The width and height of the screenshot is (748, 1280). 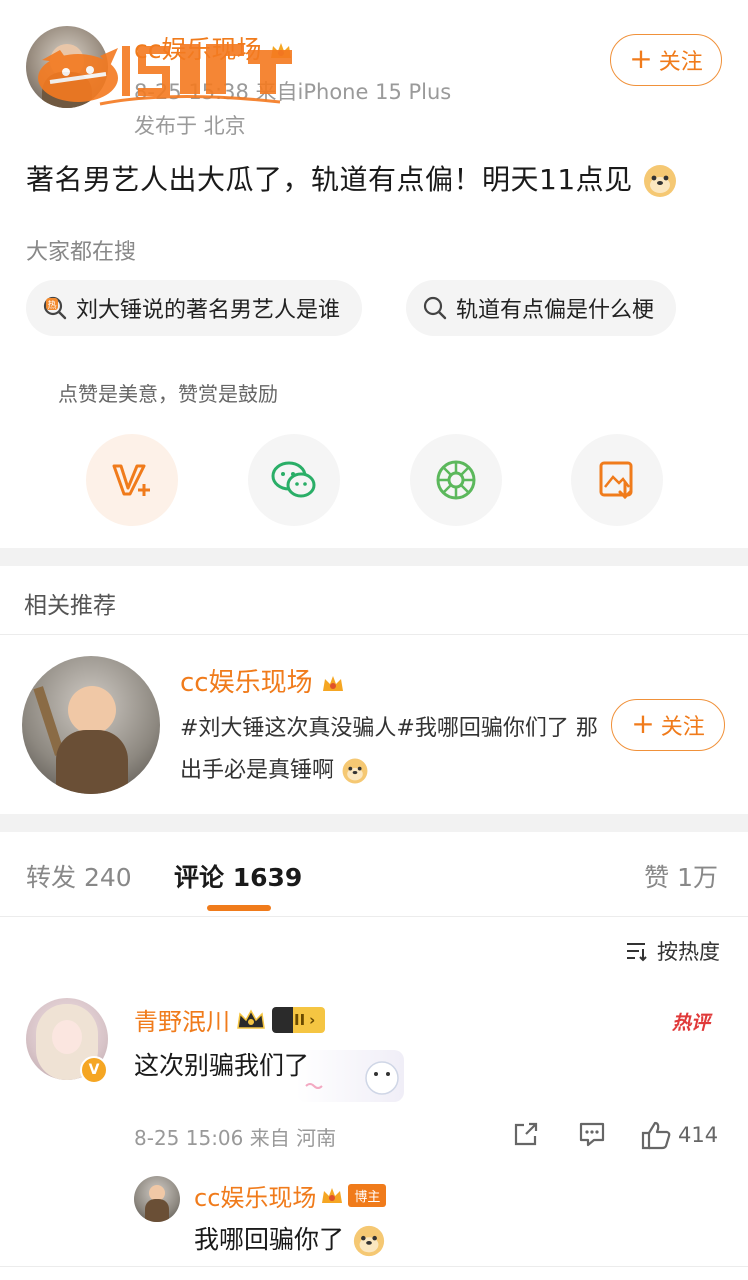 I want to click on chevron-right-icon: ›, so click(x=312, y=1019).